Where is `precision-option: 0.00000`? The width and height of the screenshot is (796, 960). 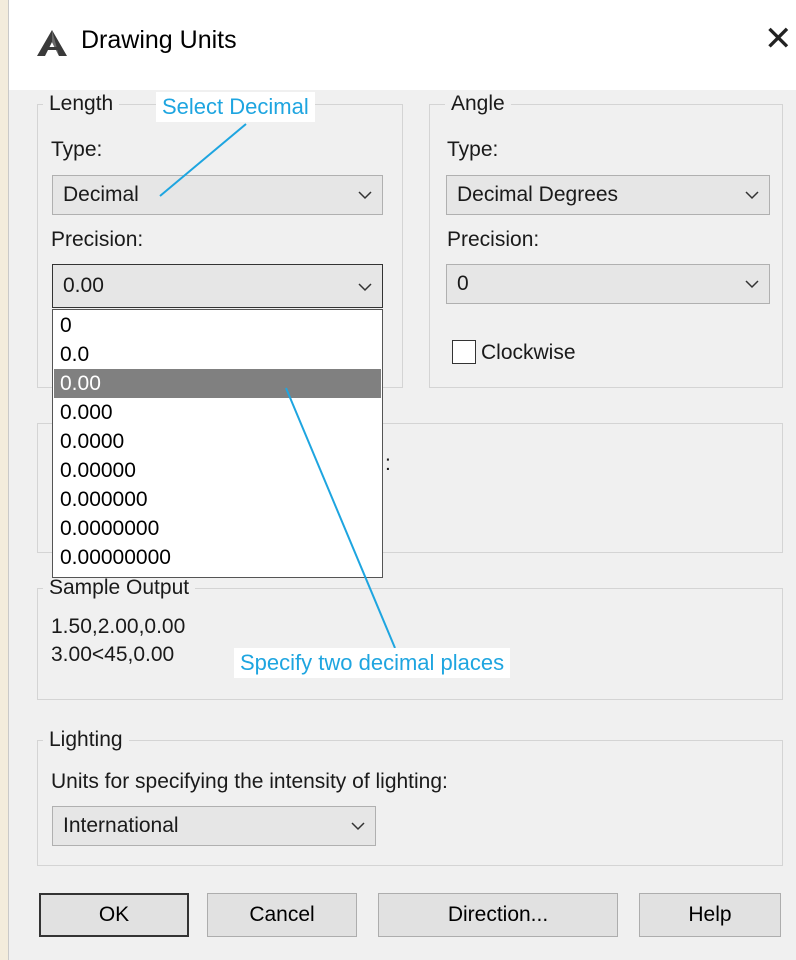 precision-option: 0.00000 is located at coordinates (217, 470).